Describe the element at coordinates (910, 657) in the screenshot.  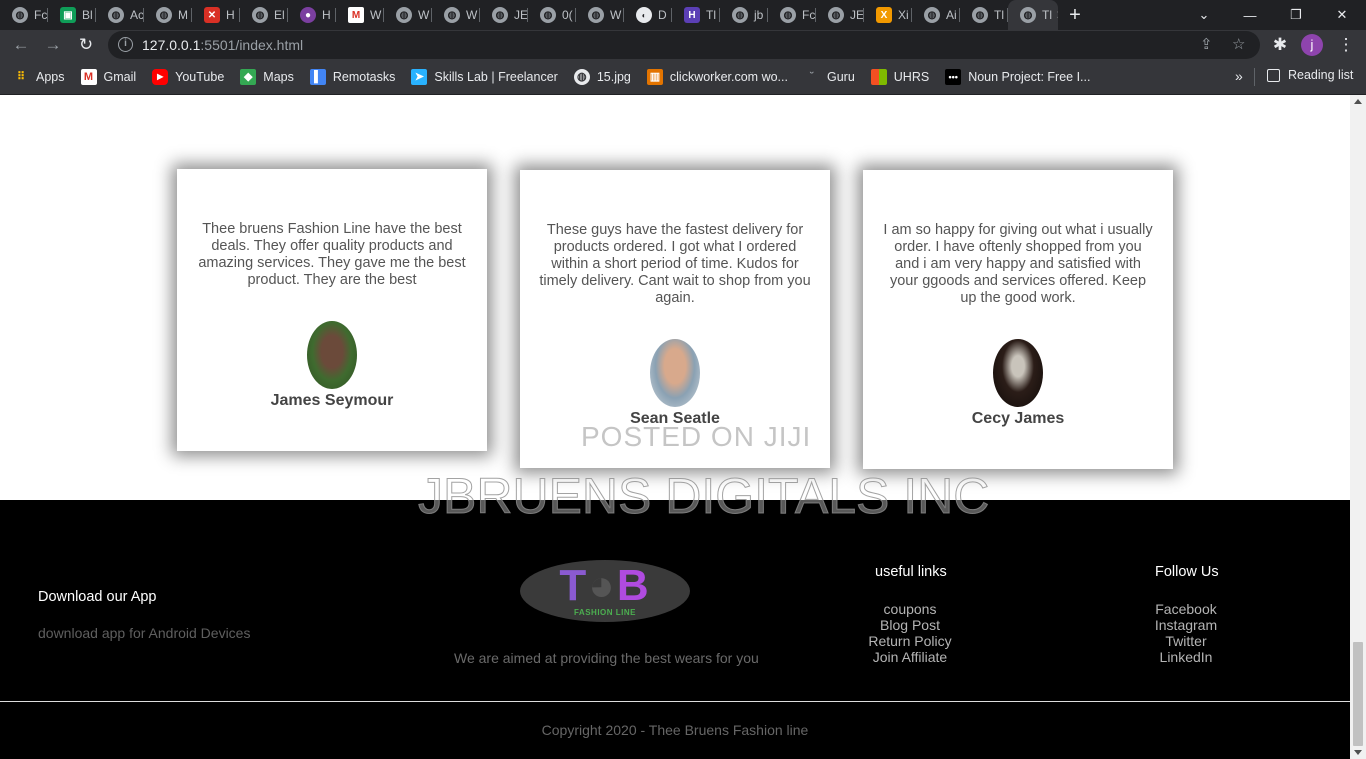
I see `footer-link: Join Affiliate` at that location.